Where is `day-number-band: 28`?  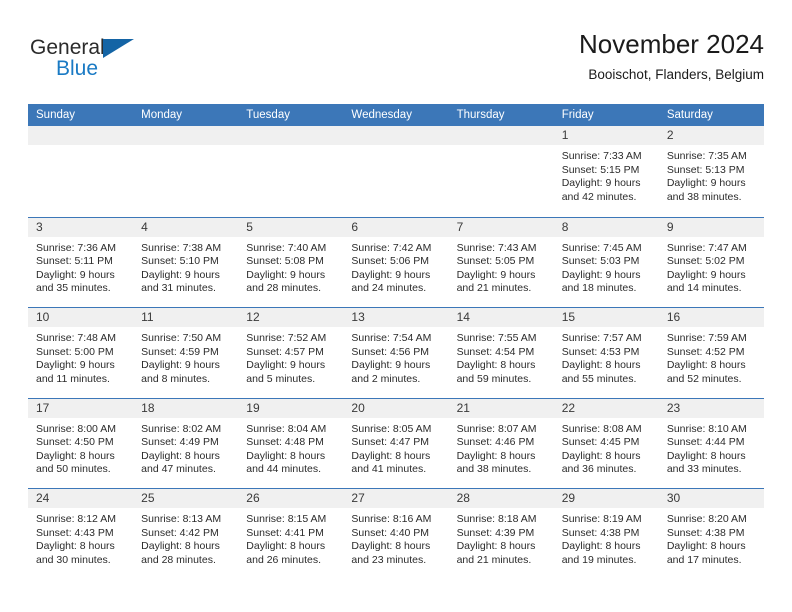 day-number-band: 28 is located at coordinates (501, 498).